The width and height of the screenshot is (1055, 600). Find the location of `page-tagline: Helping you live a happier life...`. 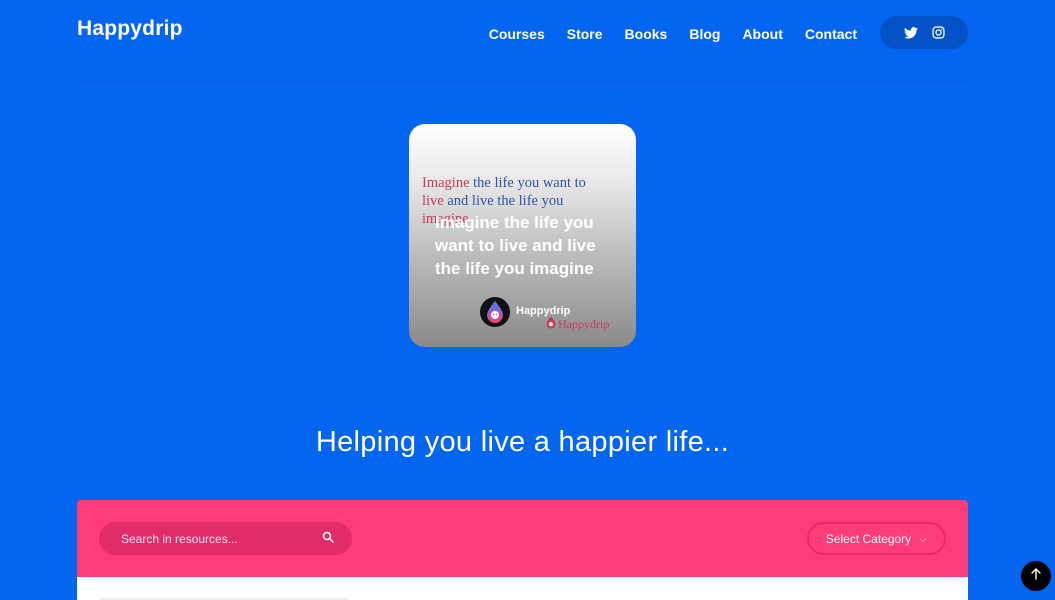

page-tagline: Helping you live a happier life... is located at coordinates (522, 442).